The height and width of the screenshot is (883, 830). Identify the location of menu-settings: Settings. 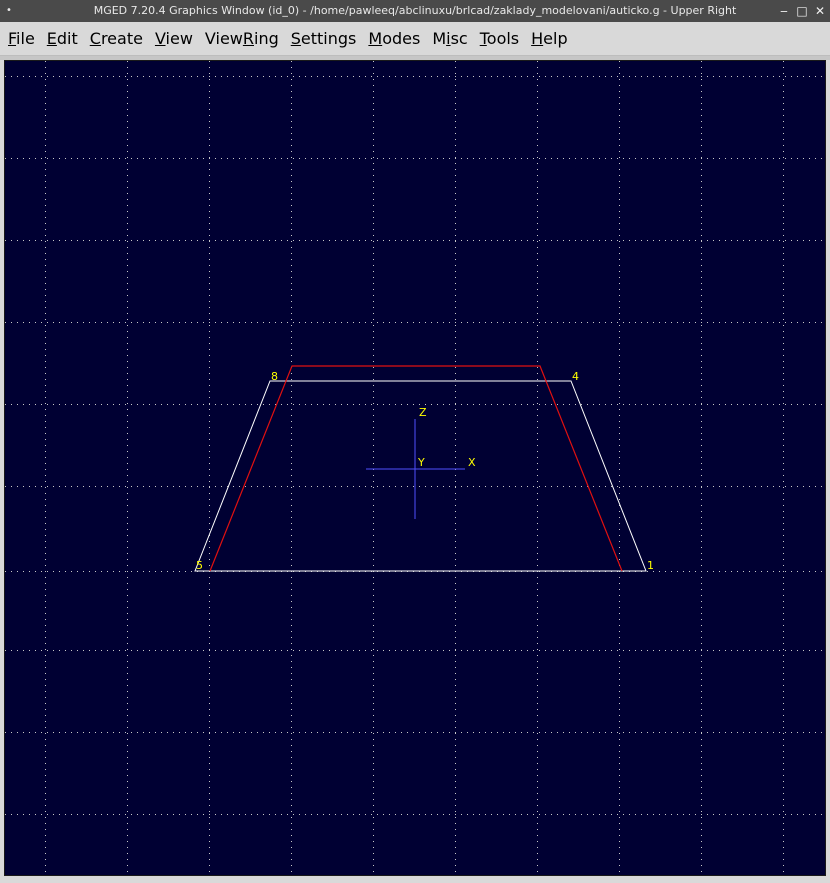
(328, 38).